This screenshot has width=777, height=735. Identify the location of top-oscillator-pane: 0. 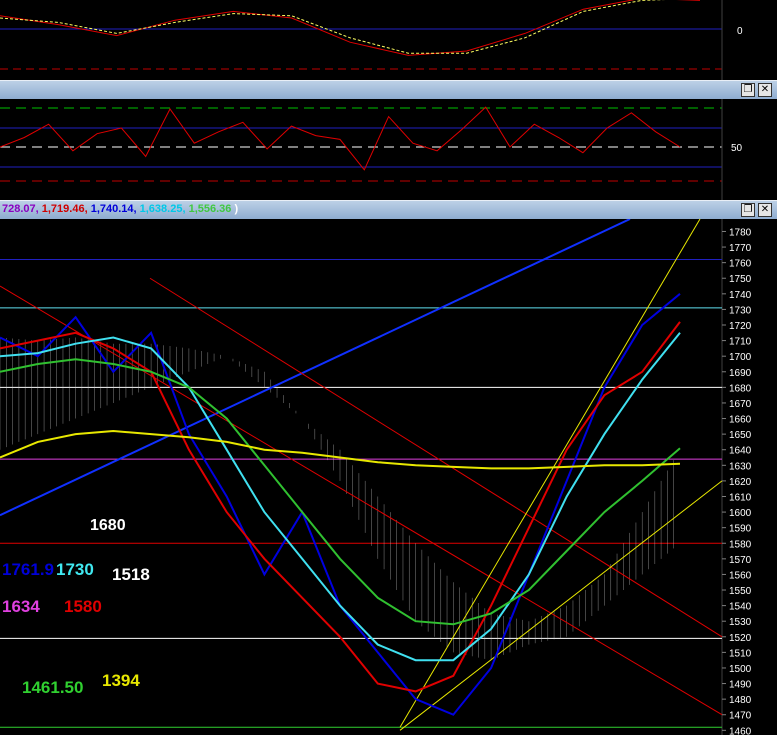
(388, 40).